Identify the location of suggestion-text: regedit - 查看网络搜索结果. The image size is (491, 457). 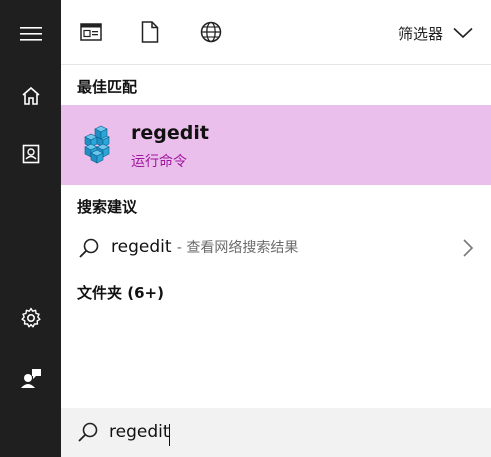
(204, 247).